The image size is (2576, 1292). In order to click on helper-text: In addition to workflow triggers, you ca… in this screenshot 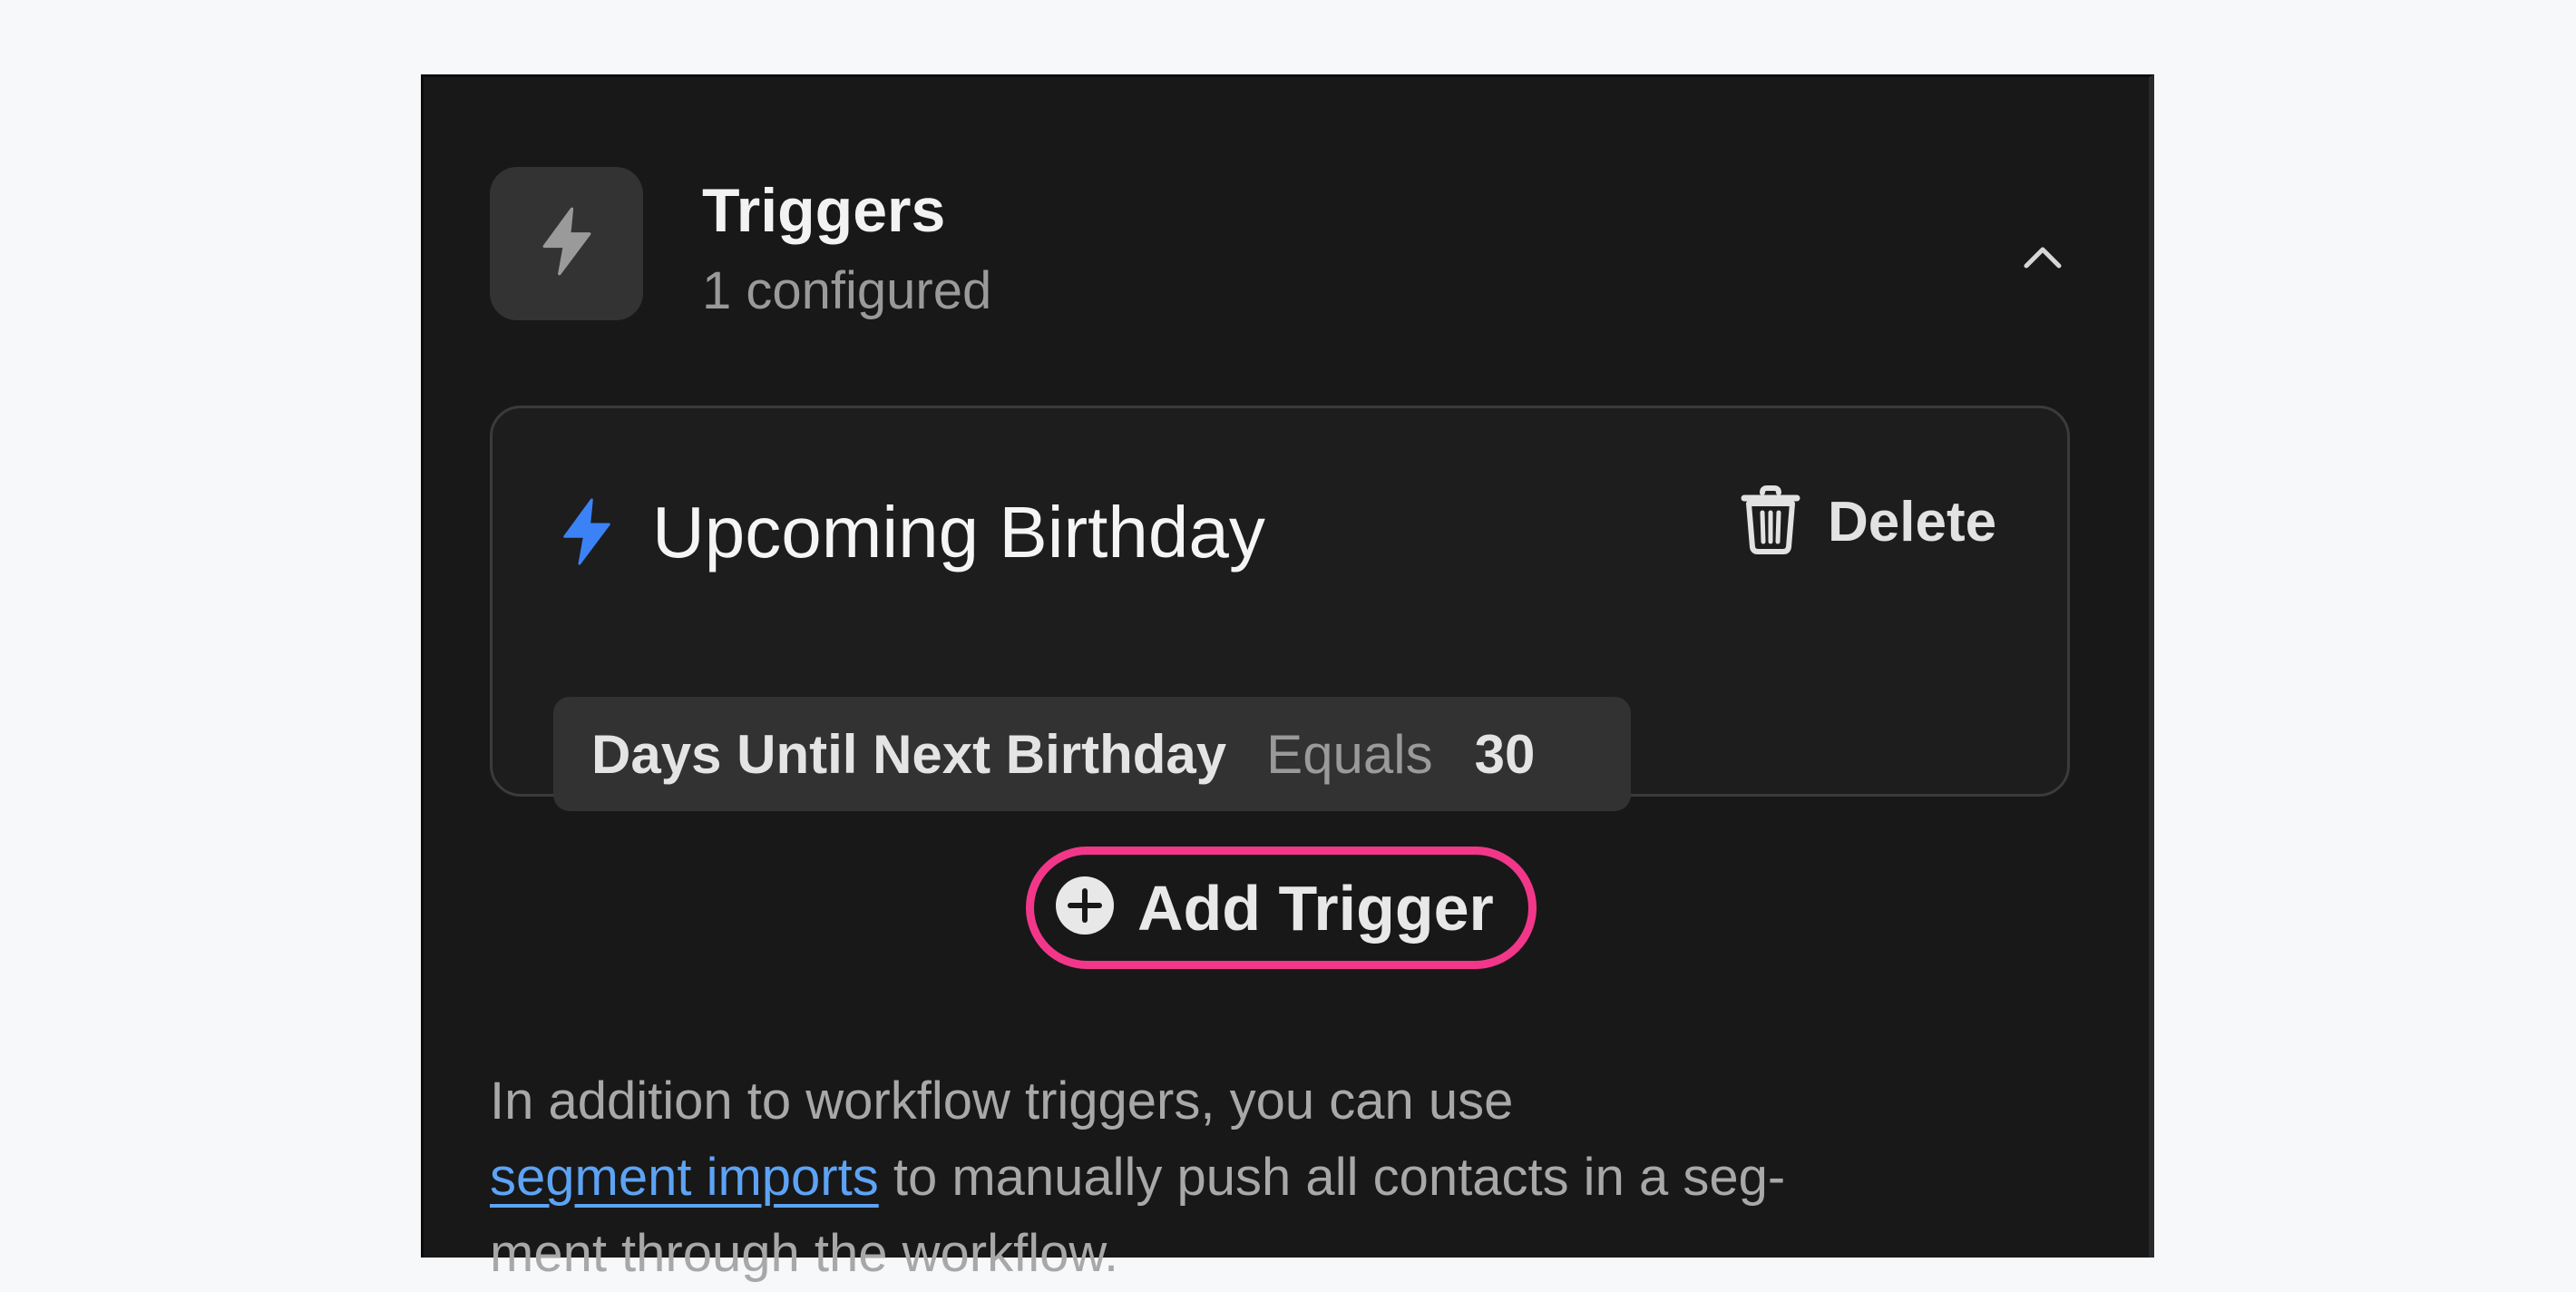, I will do `click(1288, 1178)`.